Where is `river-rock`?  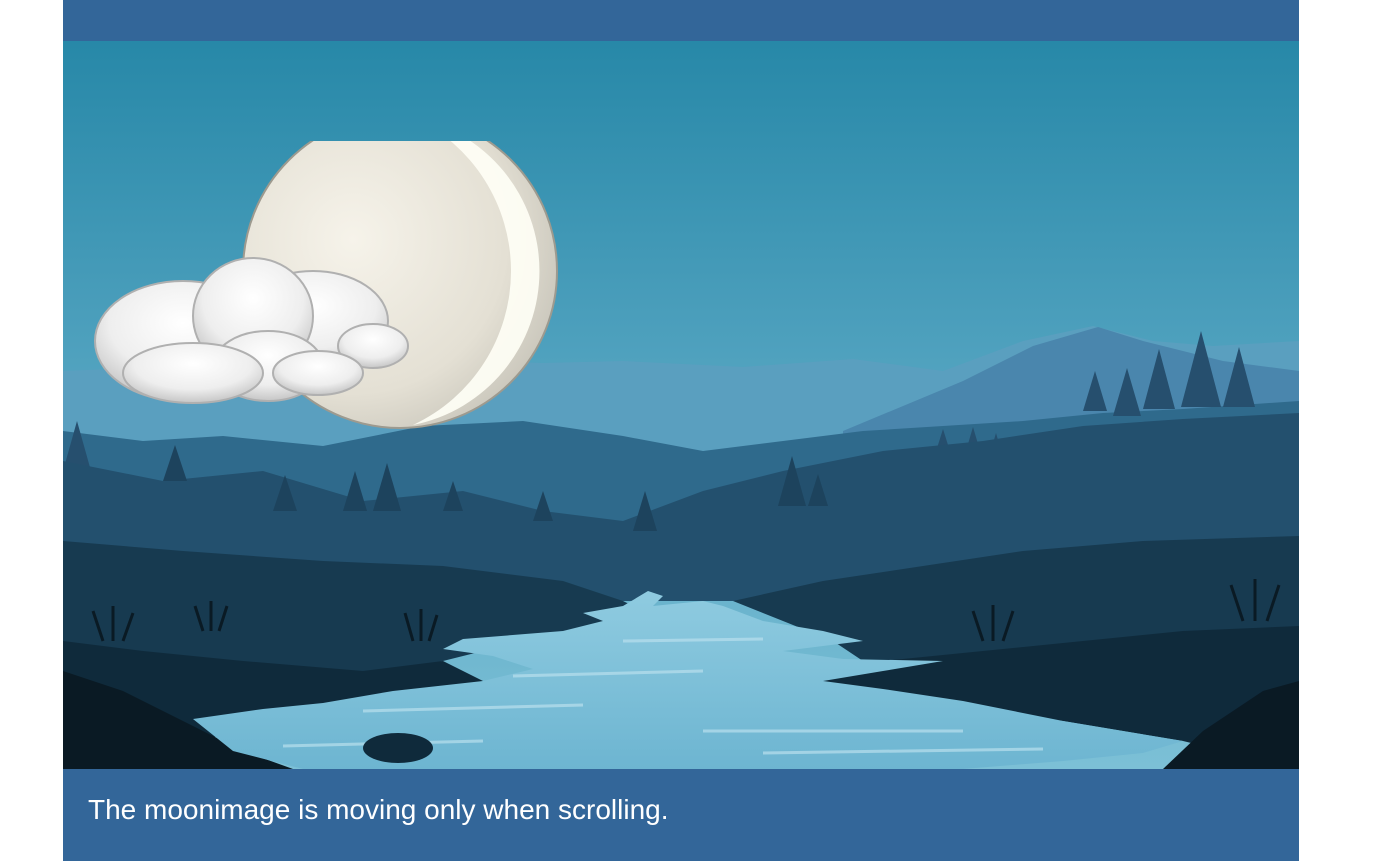 river-rock is located at coordinates (398, 748).